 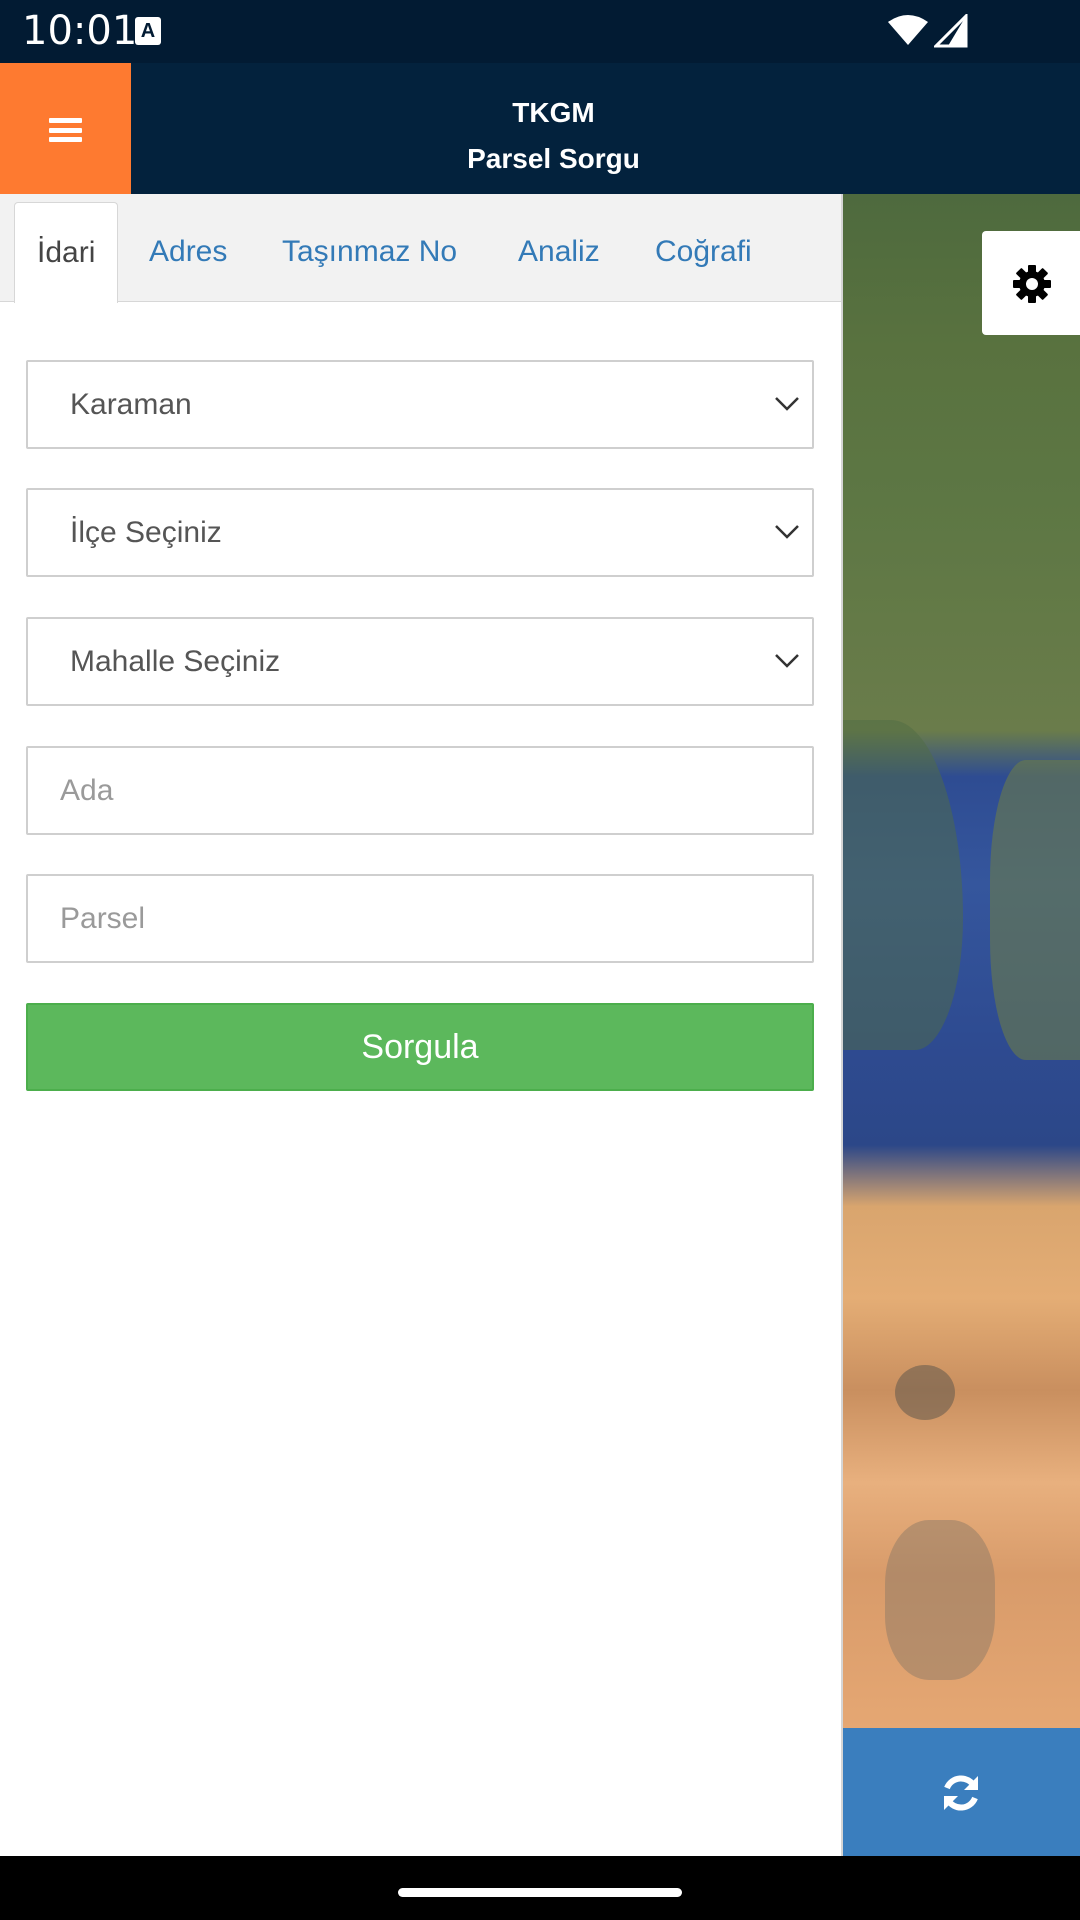 I want to click on app-header: TKGM Parsel Sorgu, so click(x=540, y=128).